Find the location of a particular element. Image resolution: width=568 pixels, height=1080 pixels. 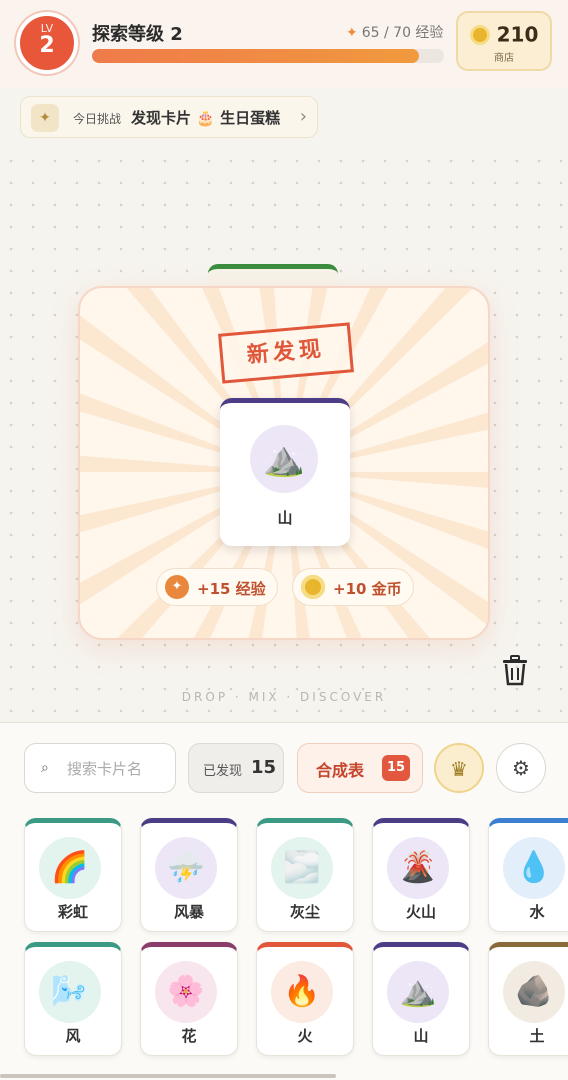

element-card: 🌈 彩虹 is located at coordinates (73, 875).